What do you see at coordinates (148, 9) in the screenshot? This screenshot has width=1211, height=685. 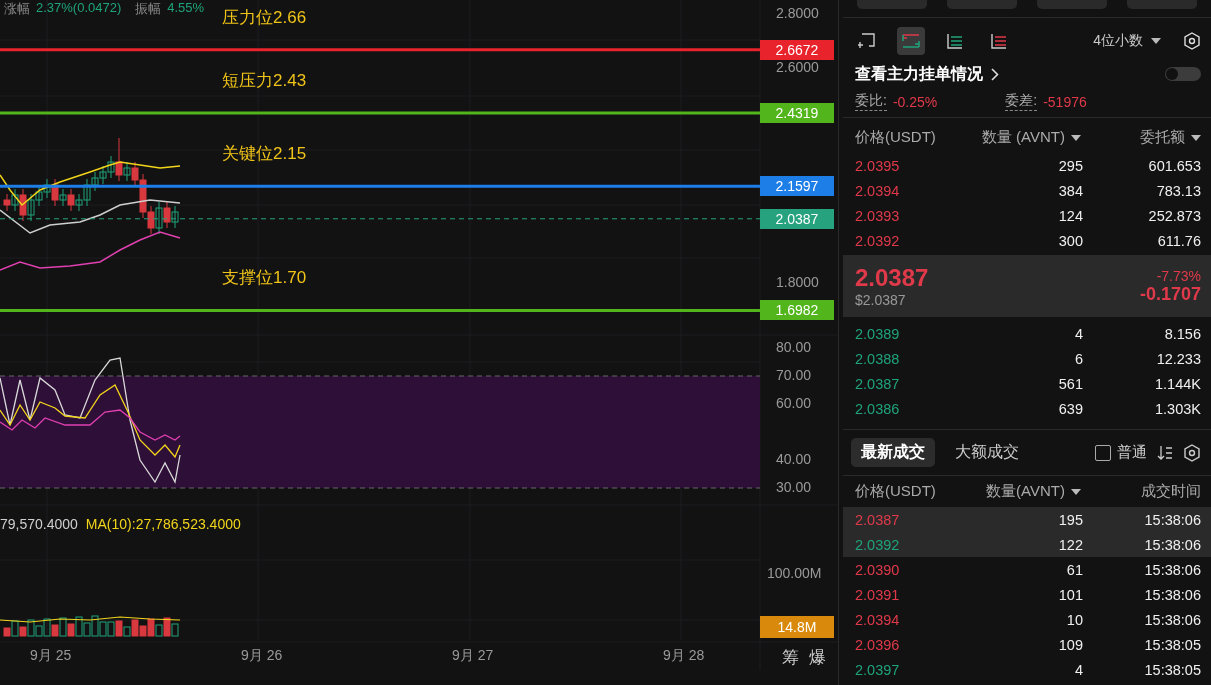 I see `stat-label: 振幅` at bounding box center [148, 9].